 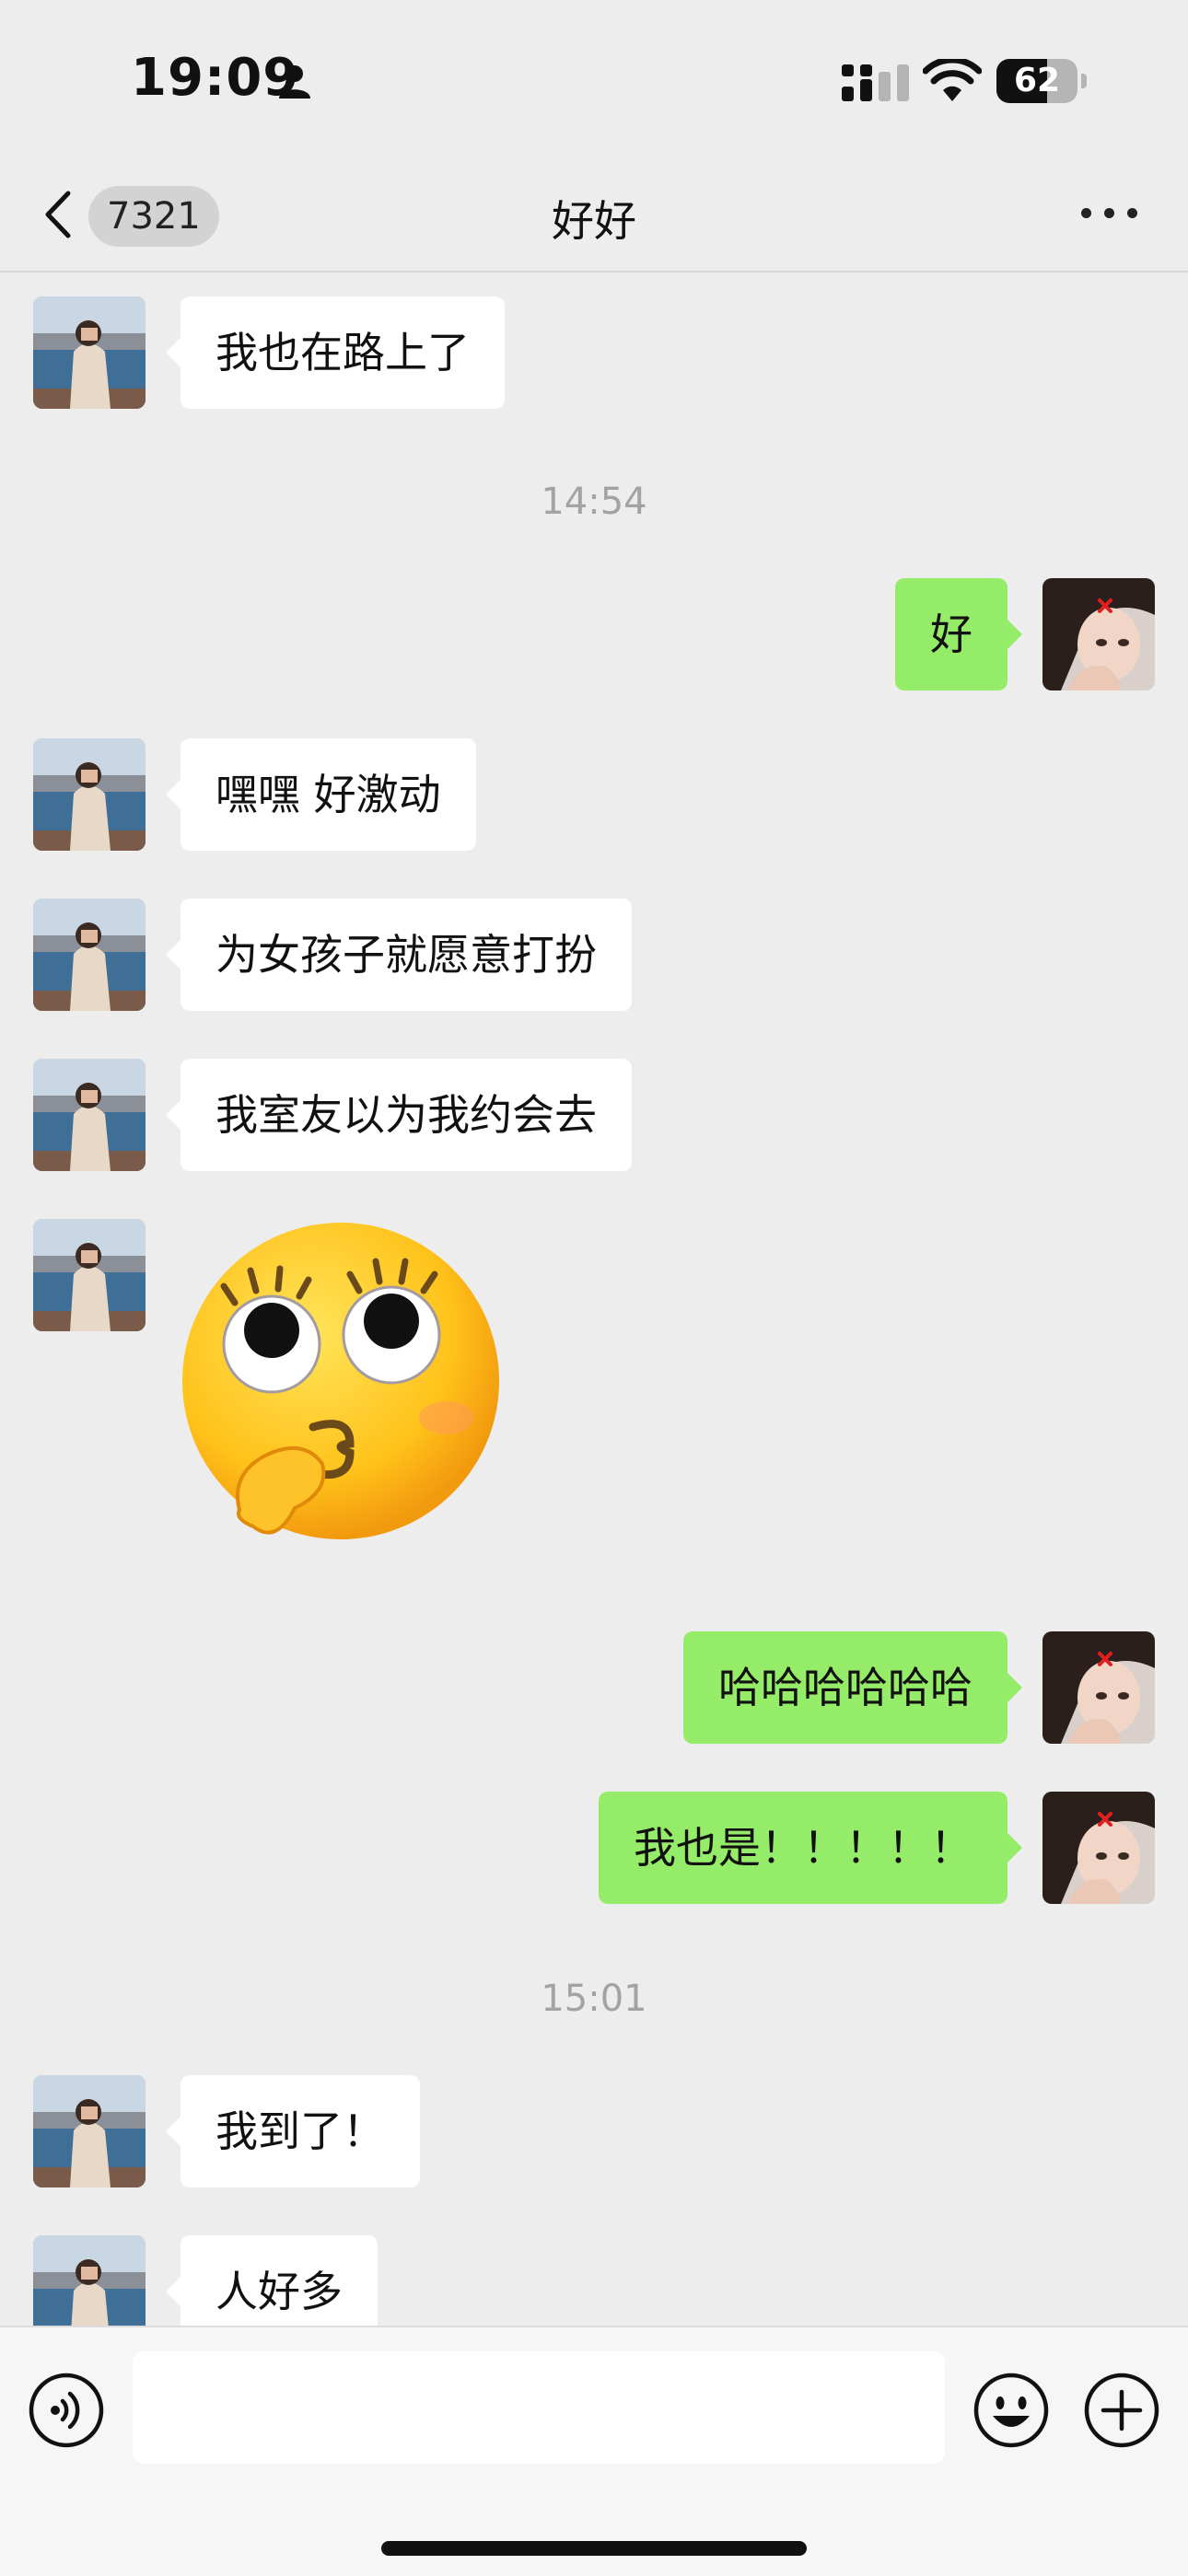 What do you see at coordinates (952, 80) in the screenshot?
I see `wifi-icon` at bounding box center [952, 80].